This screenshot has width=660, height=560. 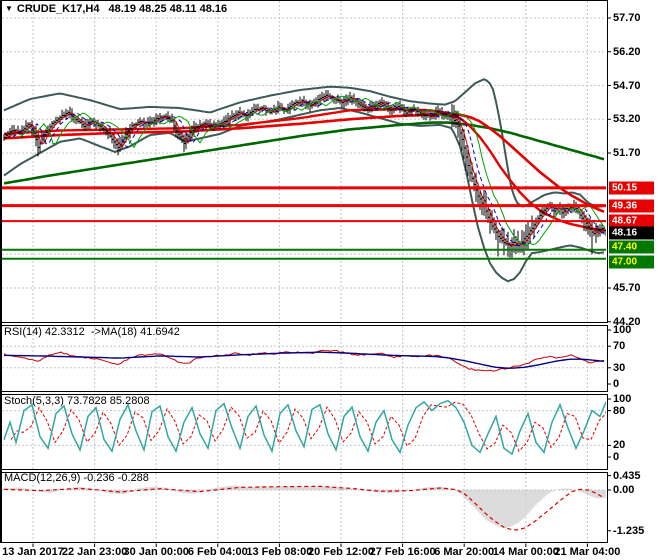 What do you see at coordinates (33, 552) in the screenshot?
I see `time-tick-label: 13 Jan 2017` at bounding box center [33, 552].